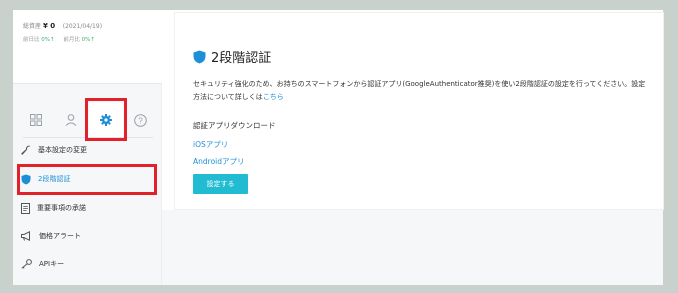  I want to click on help-icon: ?, so click(140, 120).